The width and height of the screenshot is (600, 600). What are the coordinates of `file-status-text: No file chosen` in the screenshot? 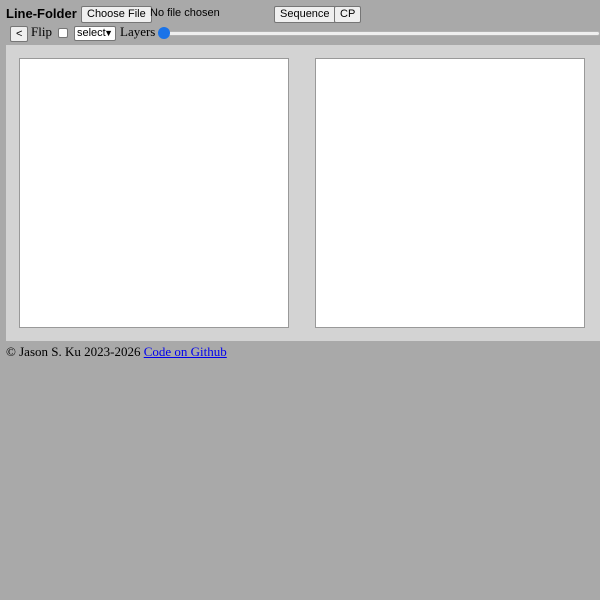 It's located at (185, 13).